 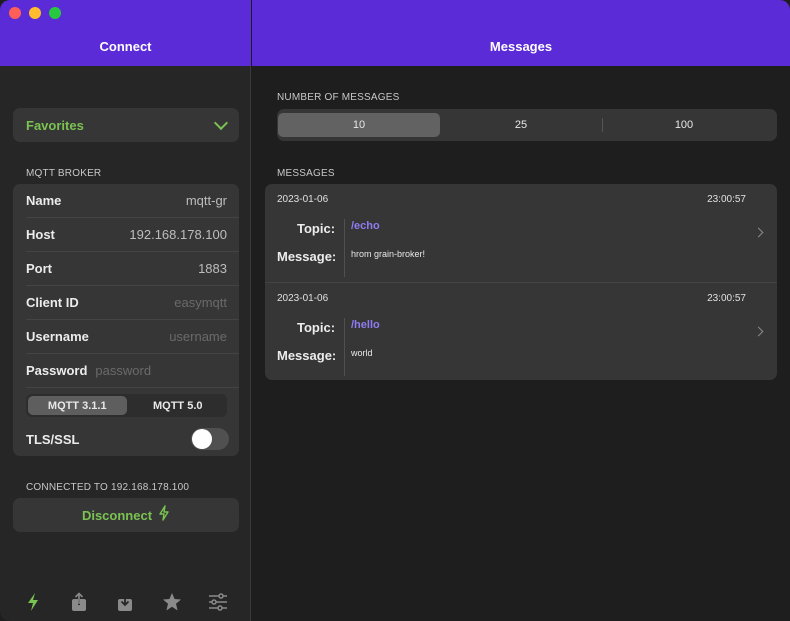 What do you see at coordinates (55, 13) in the screenshot?
I see `zoom-window-button` at bounding box center [55, 13].